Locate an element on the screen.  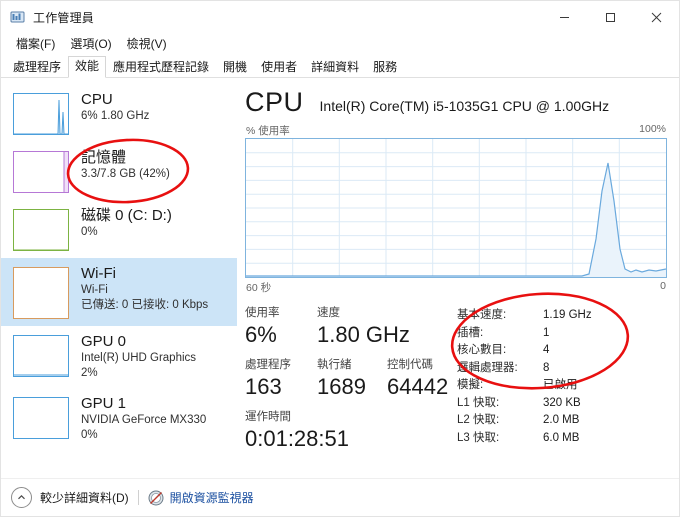
spec-key-sockets: 插槽: is located at coordinates (470, 332).